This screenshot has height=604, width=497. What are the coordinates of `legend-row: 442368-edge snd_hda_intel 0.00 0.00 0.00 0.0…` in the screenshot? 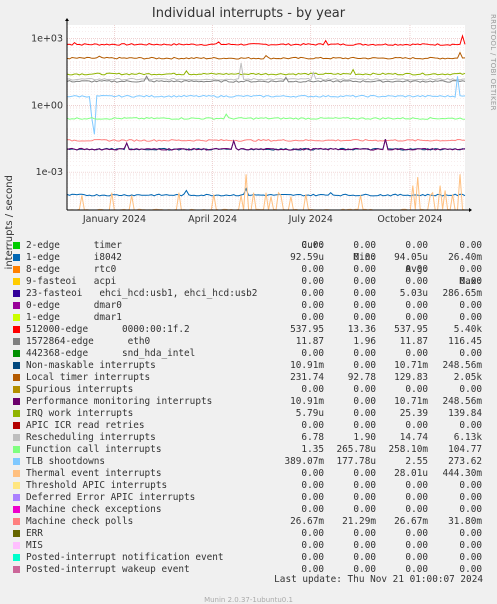 It's located at (249, 354).